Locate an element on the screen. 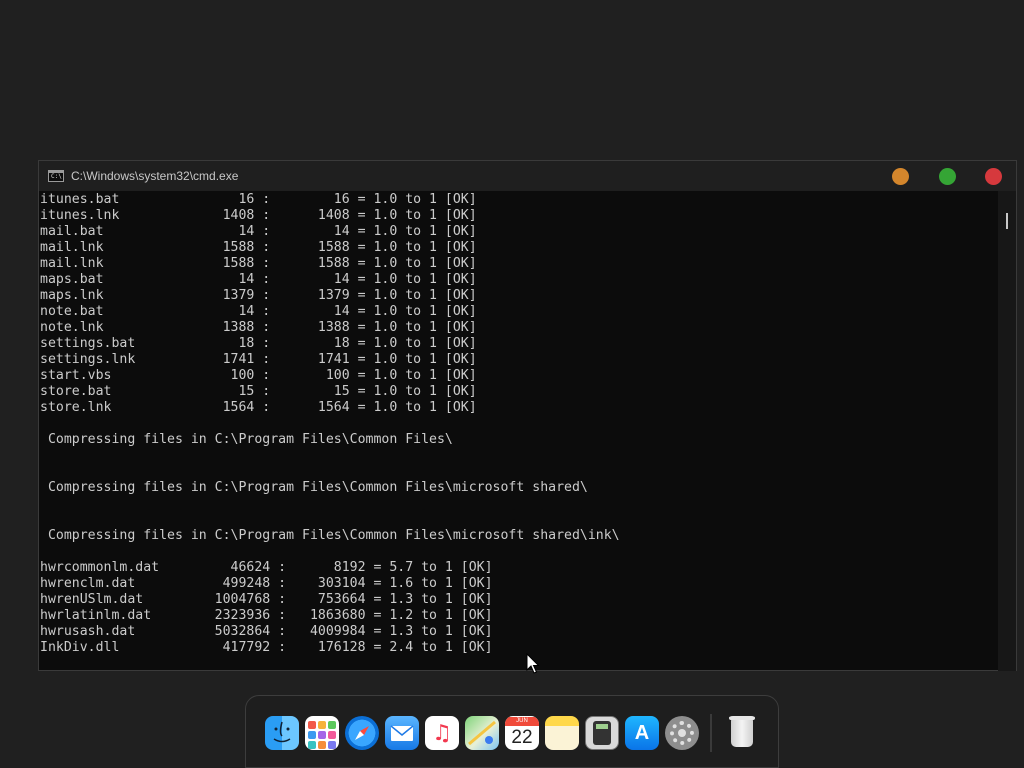 The image size is (1024, 768). console-line: start.vbs 100 : 100 = 1.0 to 1 [OK] is located at coordinates (258, 375).